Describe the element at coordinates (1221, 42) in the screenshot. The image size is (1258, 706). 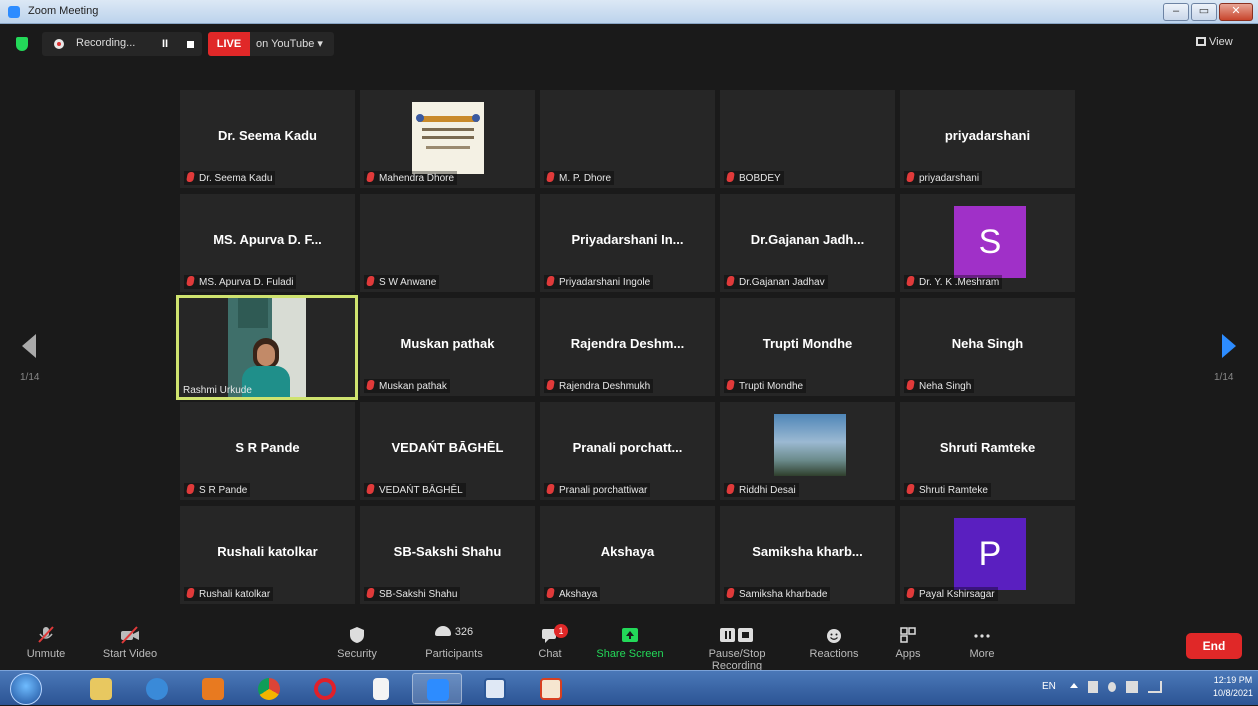
I see `view-label: View` at that location.